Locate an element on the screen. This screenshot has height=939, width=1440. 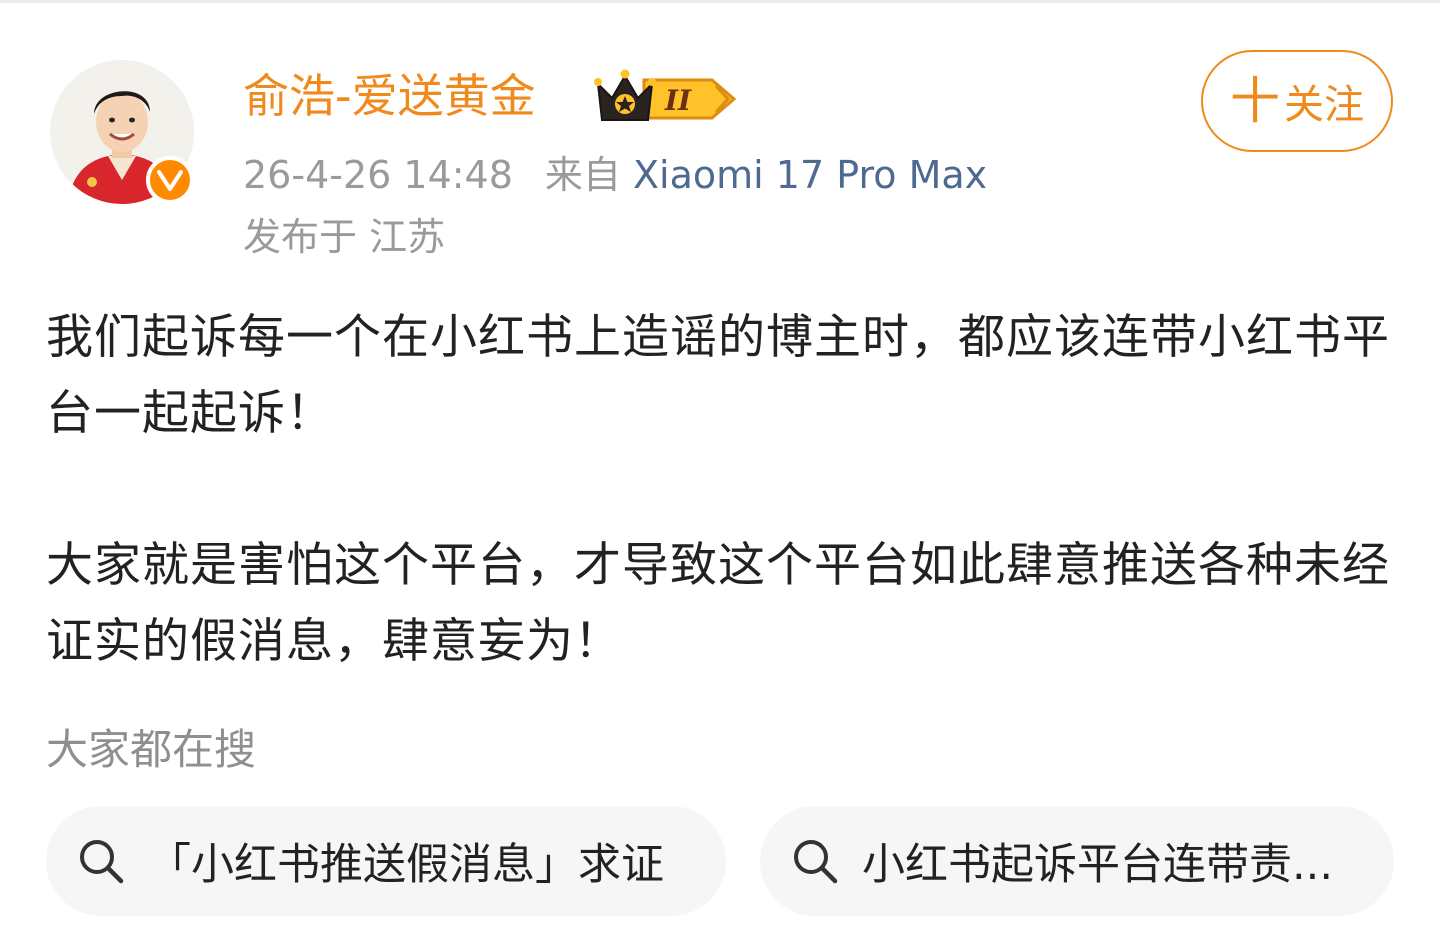
plus-icon: 十 is located at coordinates (1255, 101).